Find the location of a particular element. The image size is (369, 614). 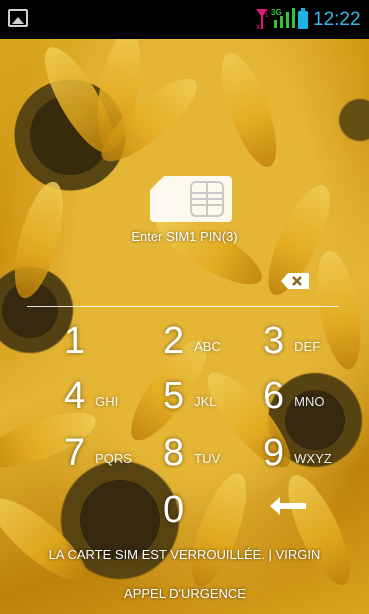

key-letters: PQRS is located at coordinates (113, 458).